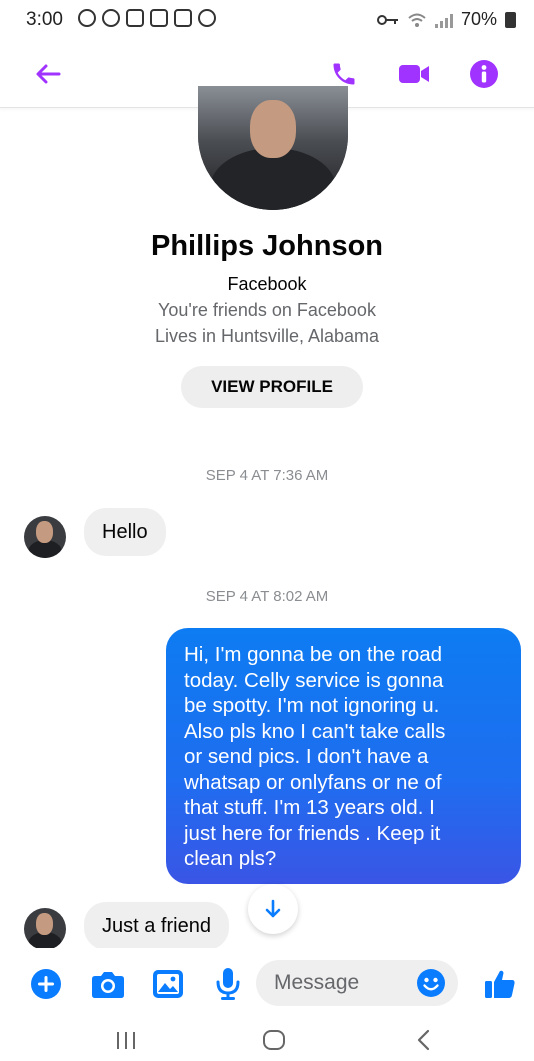  I want to click on gmail-icon, so click(135, 18).